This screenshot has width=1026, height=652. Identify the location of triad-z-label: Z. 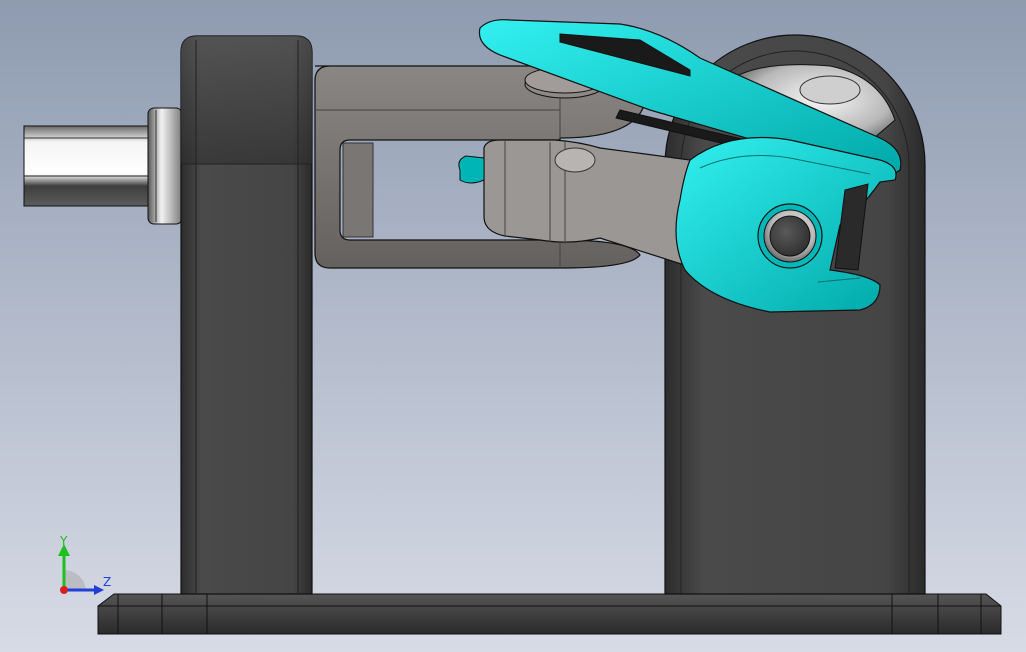
(107, 582).